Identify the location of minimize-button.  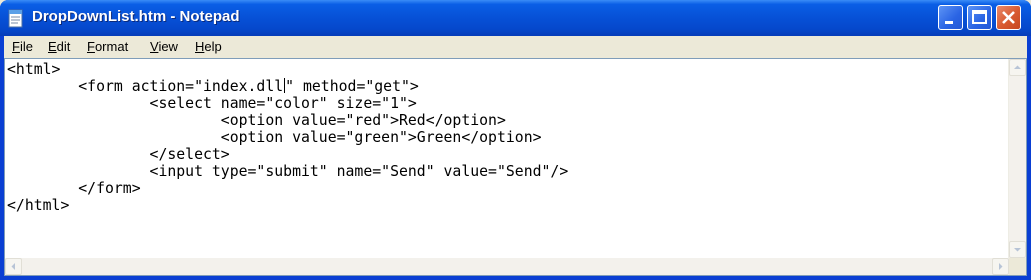
(950, 17).